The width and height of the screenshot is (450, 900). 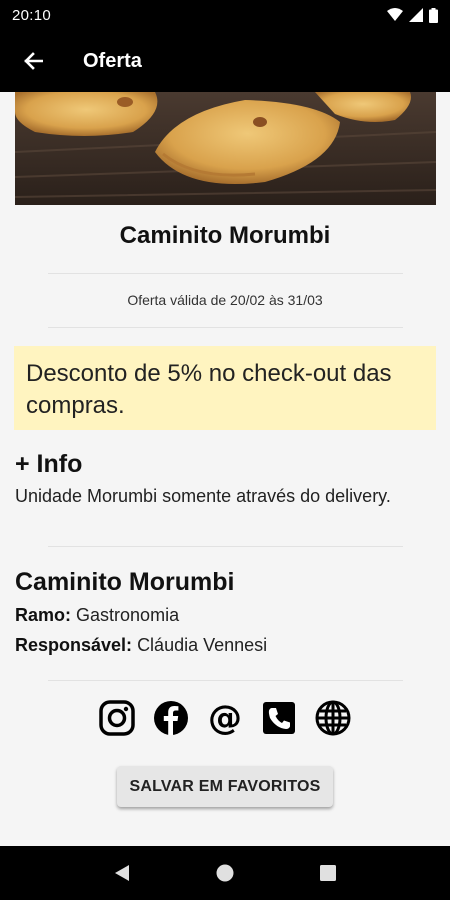 I want to click on company-responsible: Responsável: Cláudia Vennesi, so click(x=141, y=645).